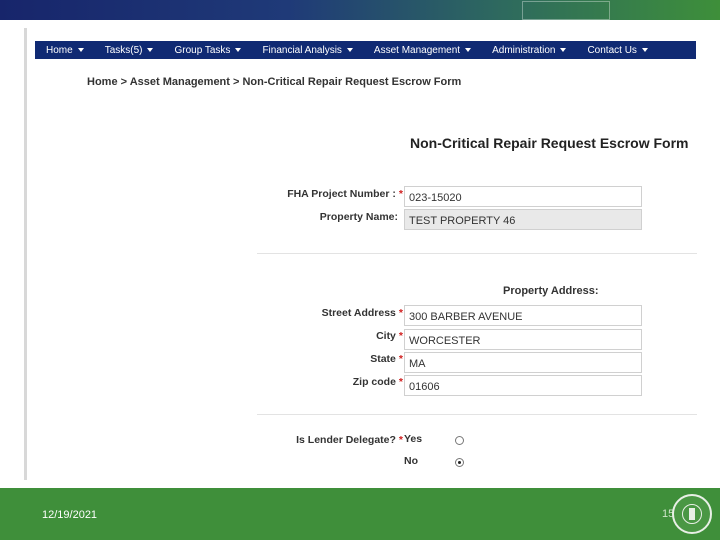 Image resolution: width=720 pixels, height=540 pixels. I want to click on form-title: Non-Critical Repair Request Escrow Form, so click(549, 143).